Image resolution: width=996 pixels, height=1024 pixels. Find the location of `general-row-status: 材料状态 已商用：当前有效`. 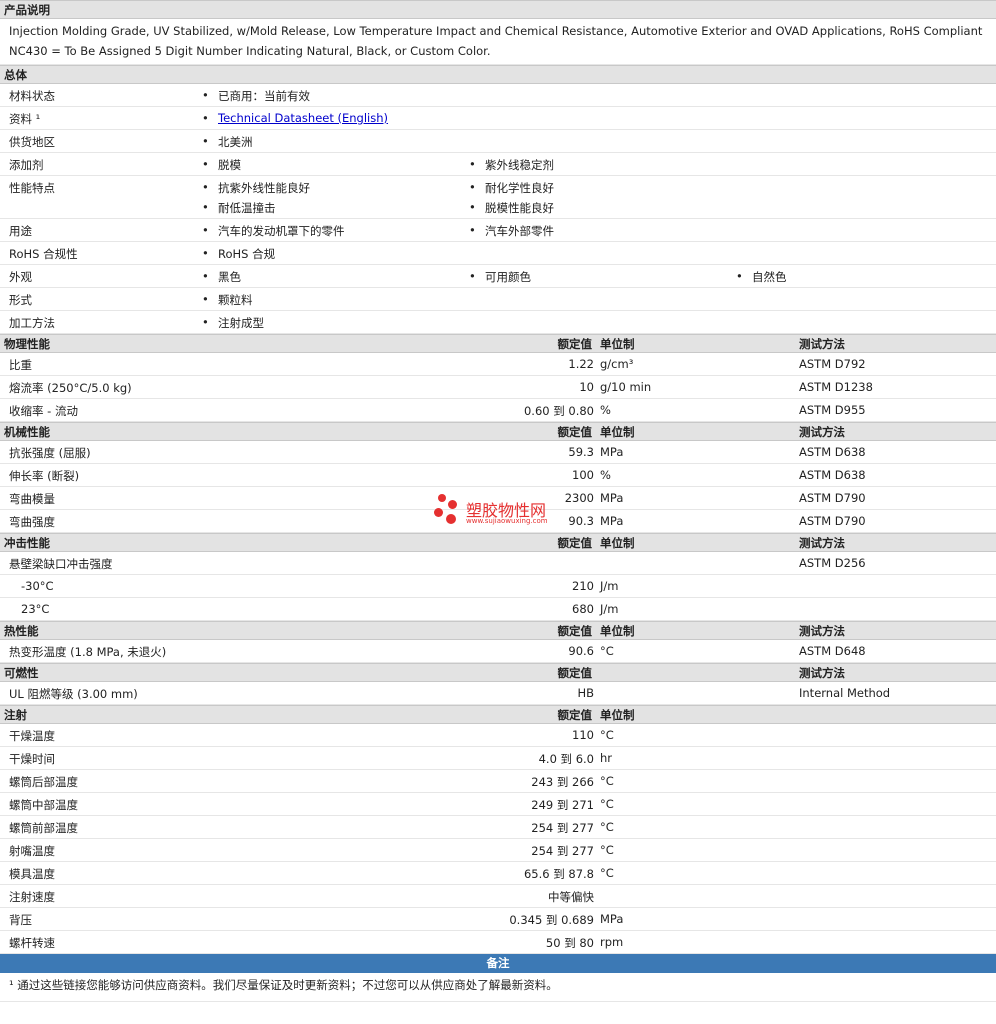

general-row-status: 材料状态 已商用：当前有效 is located at coordinates (498, 95).